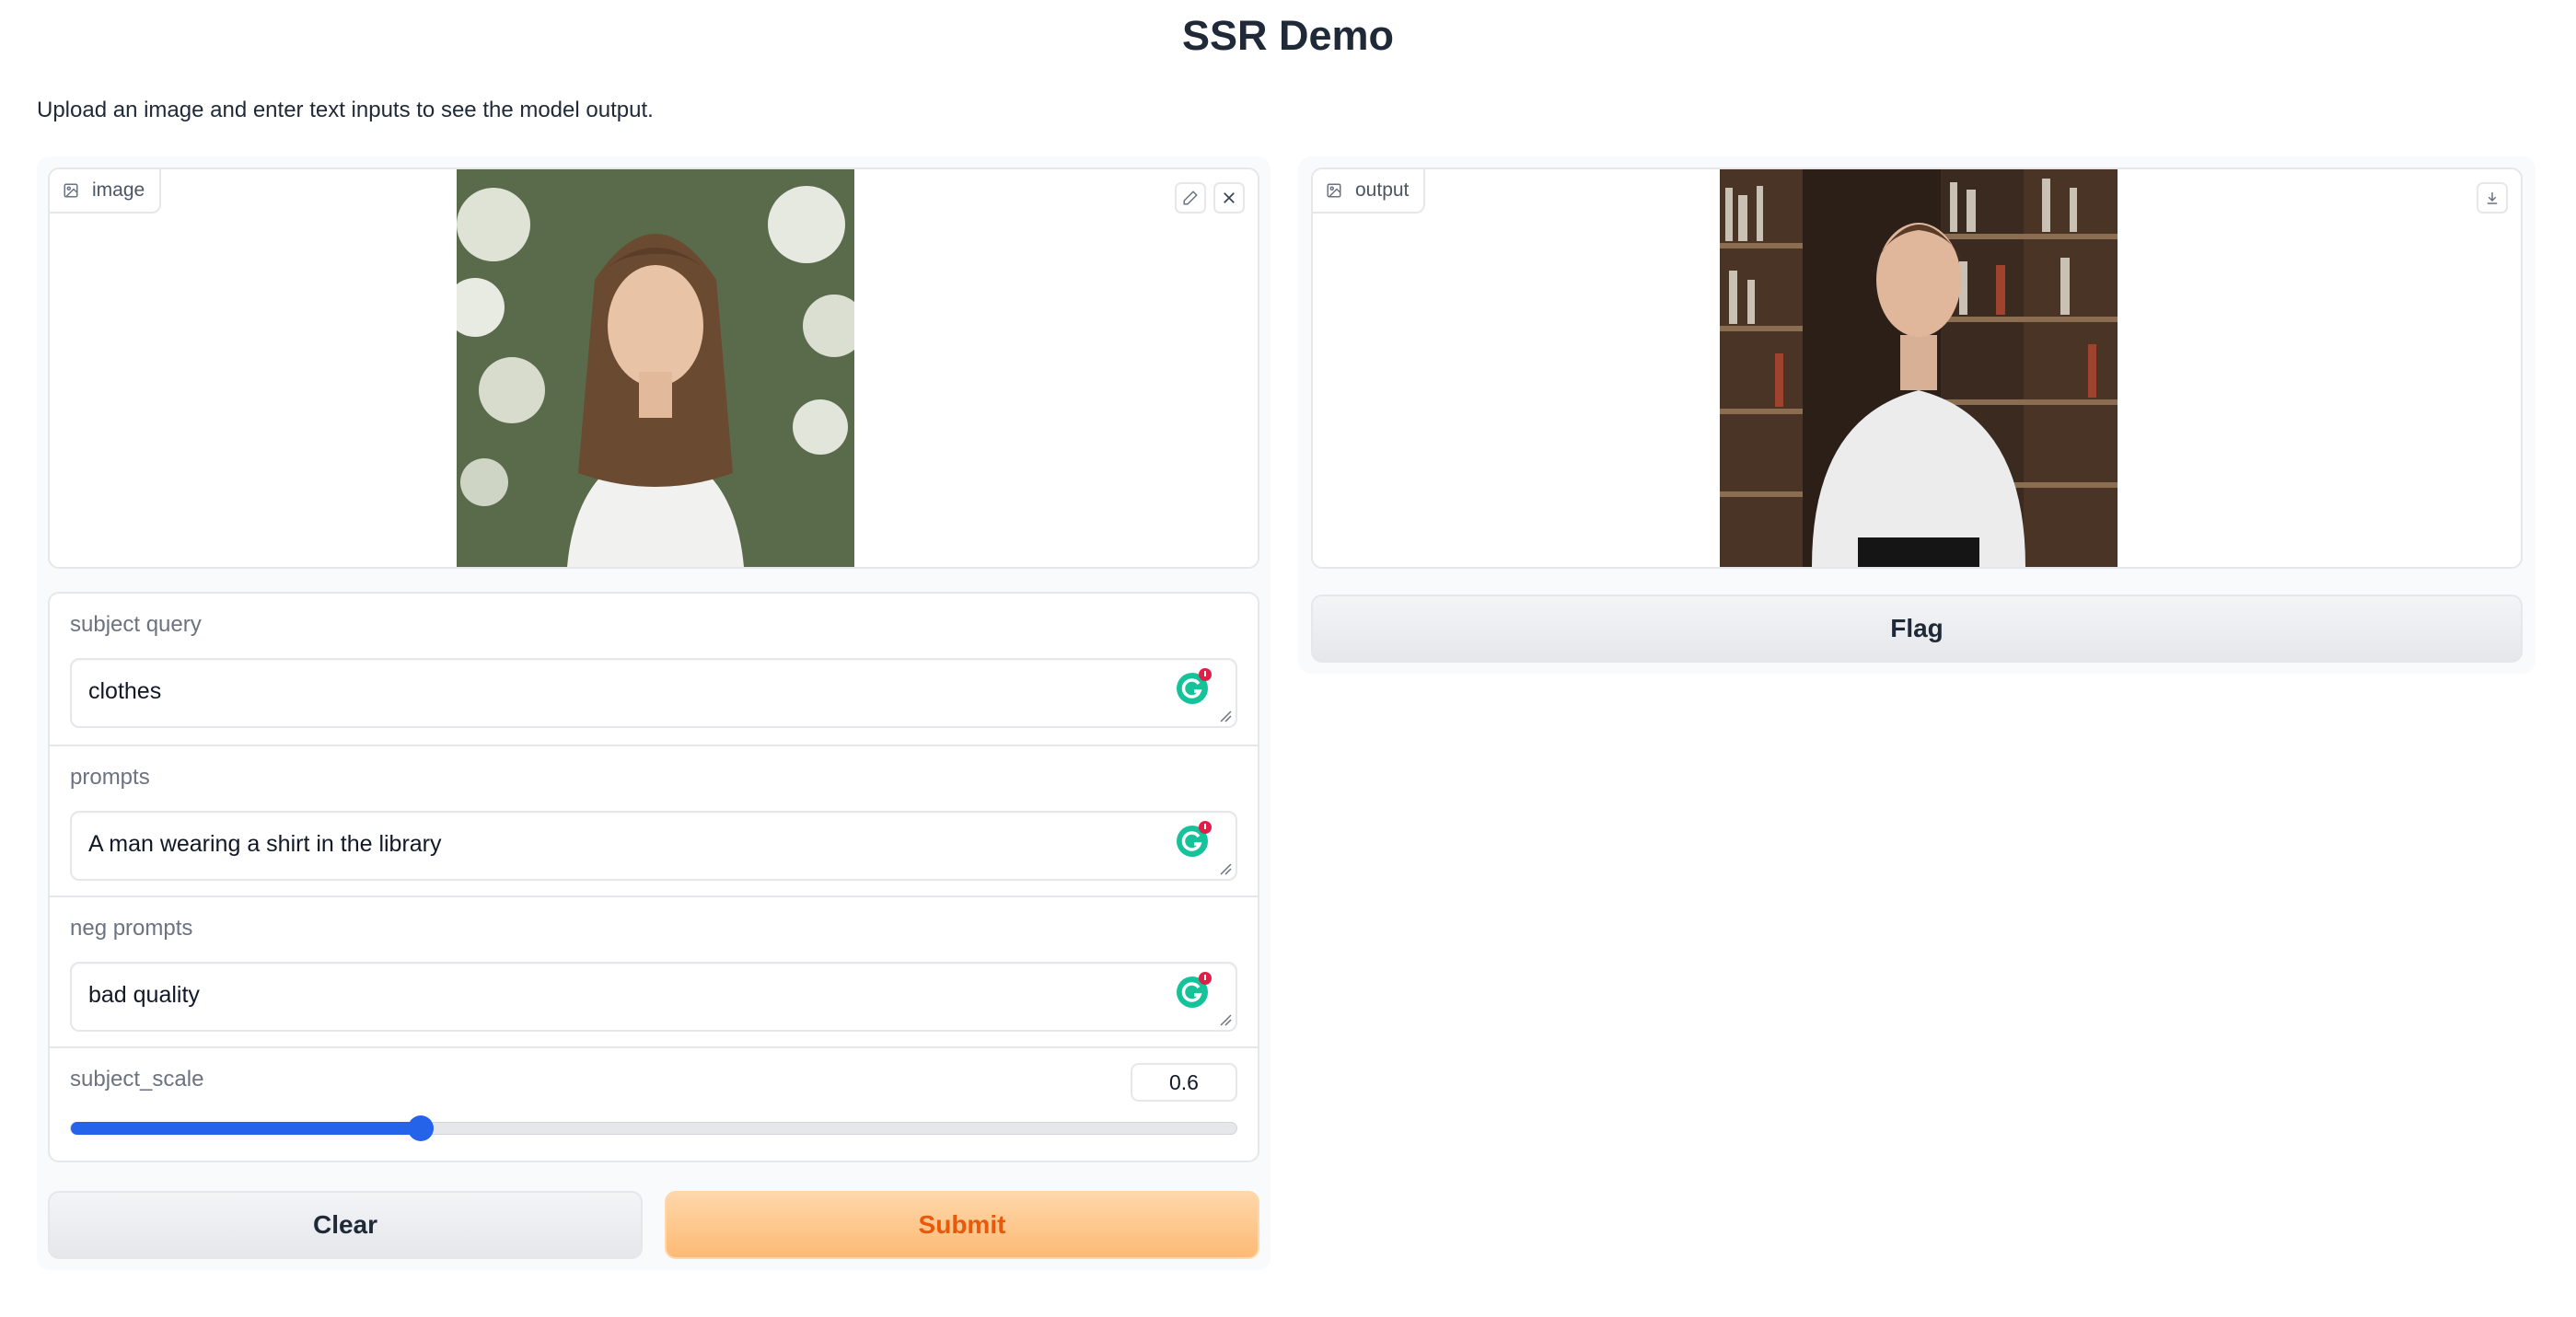 This screenshot has height=1317, width=2576. I want to click on download-button, so click(2492, 198).